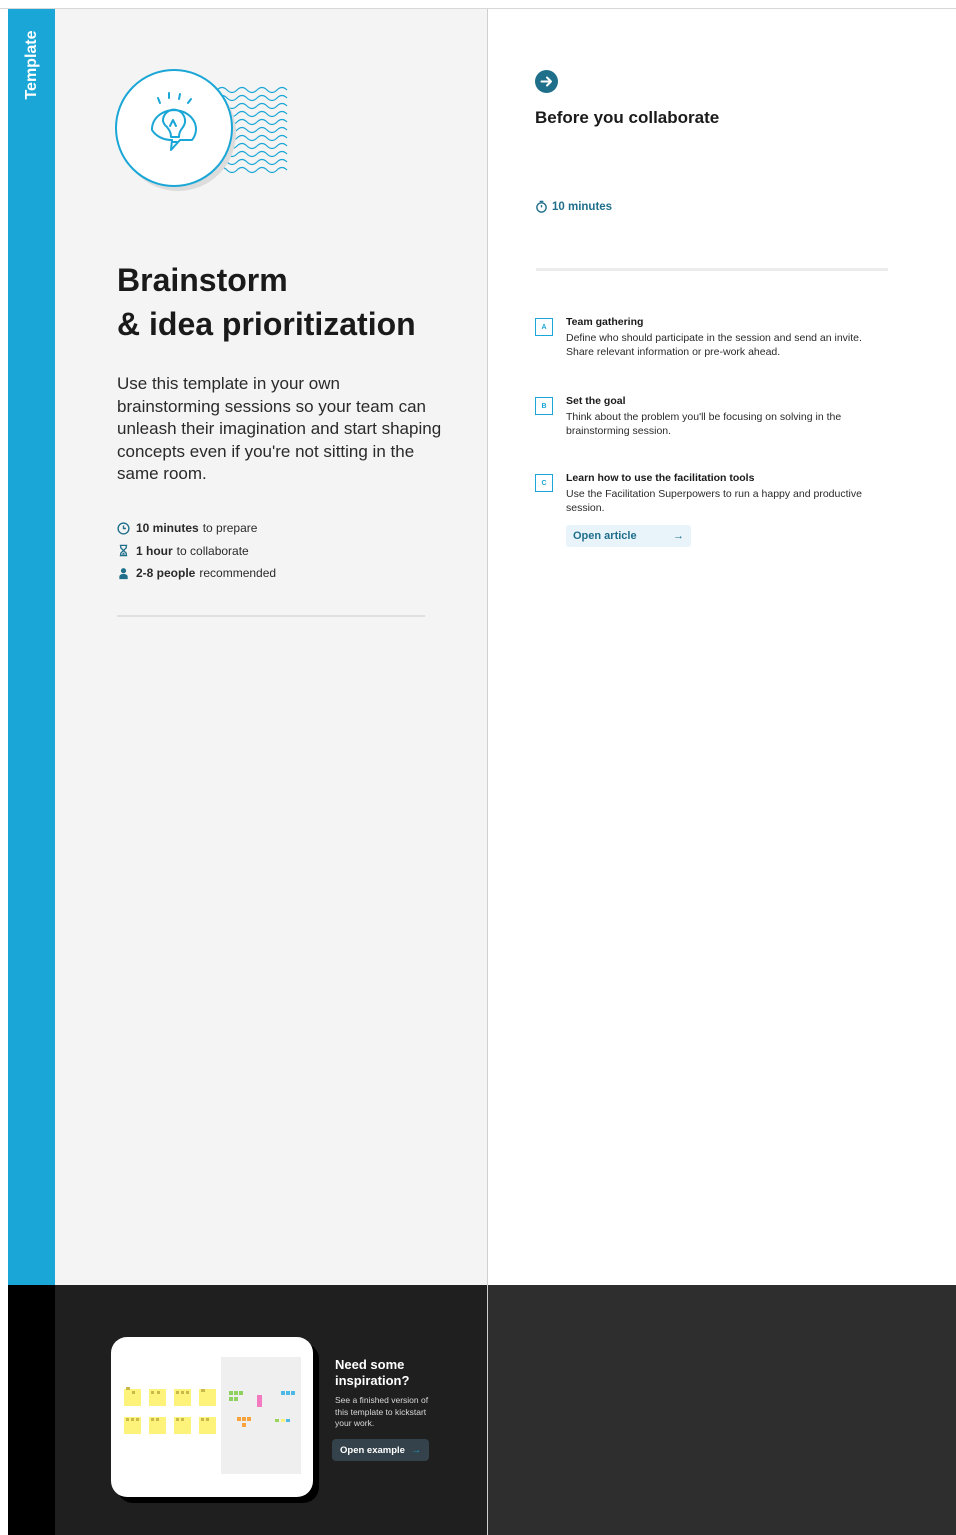 The image size is (956, 1535). I want to click on meta-collaborate-time: 1 hour to collaborate, so click(277, 551).